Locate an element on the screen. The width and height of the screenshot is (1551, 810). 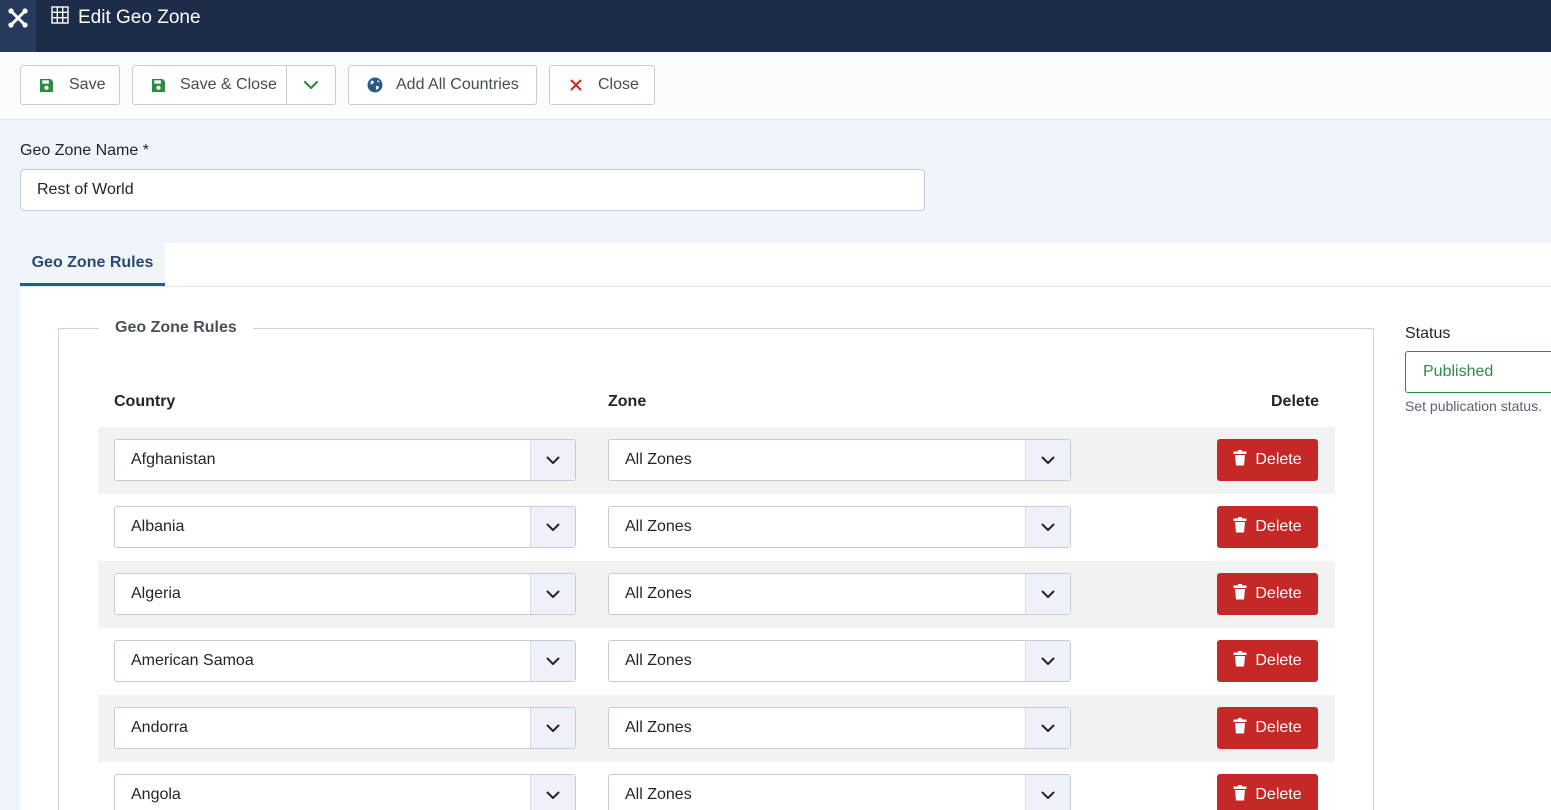
globe-icon is located at coordinates (375, 85).